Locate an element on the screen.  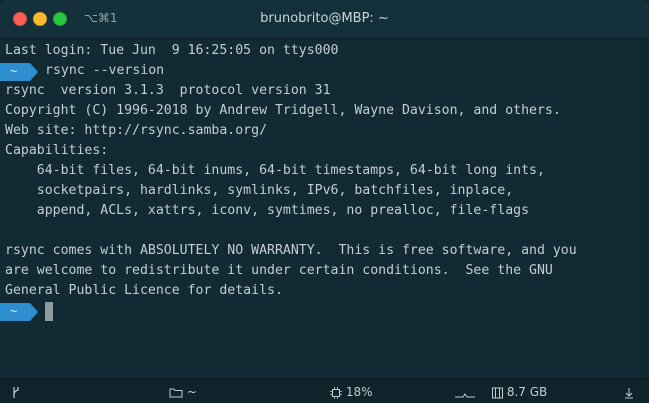
output-line: rsync version 3.1.3 protocol version 31 is located at coordinates (168, 90).